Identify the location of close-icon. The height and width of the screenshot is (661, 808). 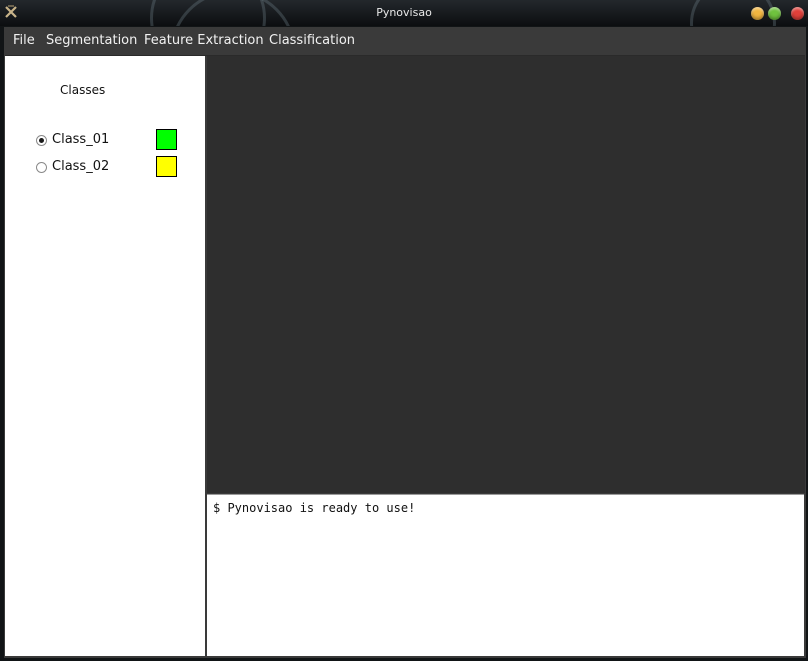
(797, 13).